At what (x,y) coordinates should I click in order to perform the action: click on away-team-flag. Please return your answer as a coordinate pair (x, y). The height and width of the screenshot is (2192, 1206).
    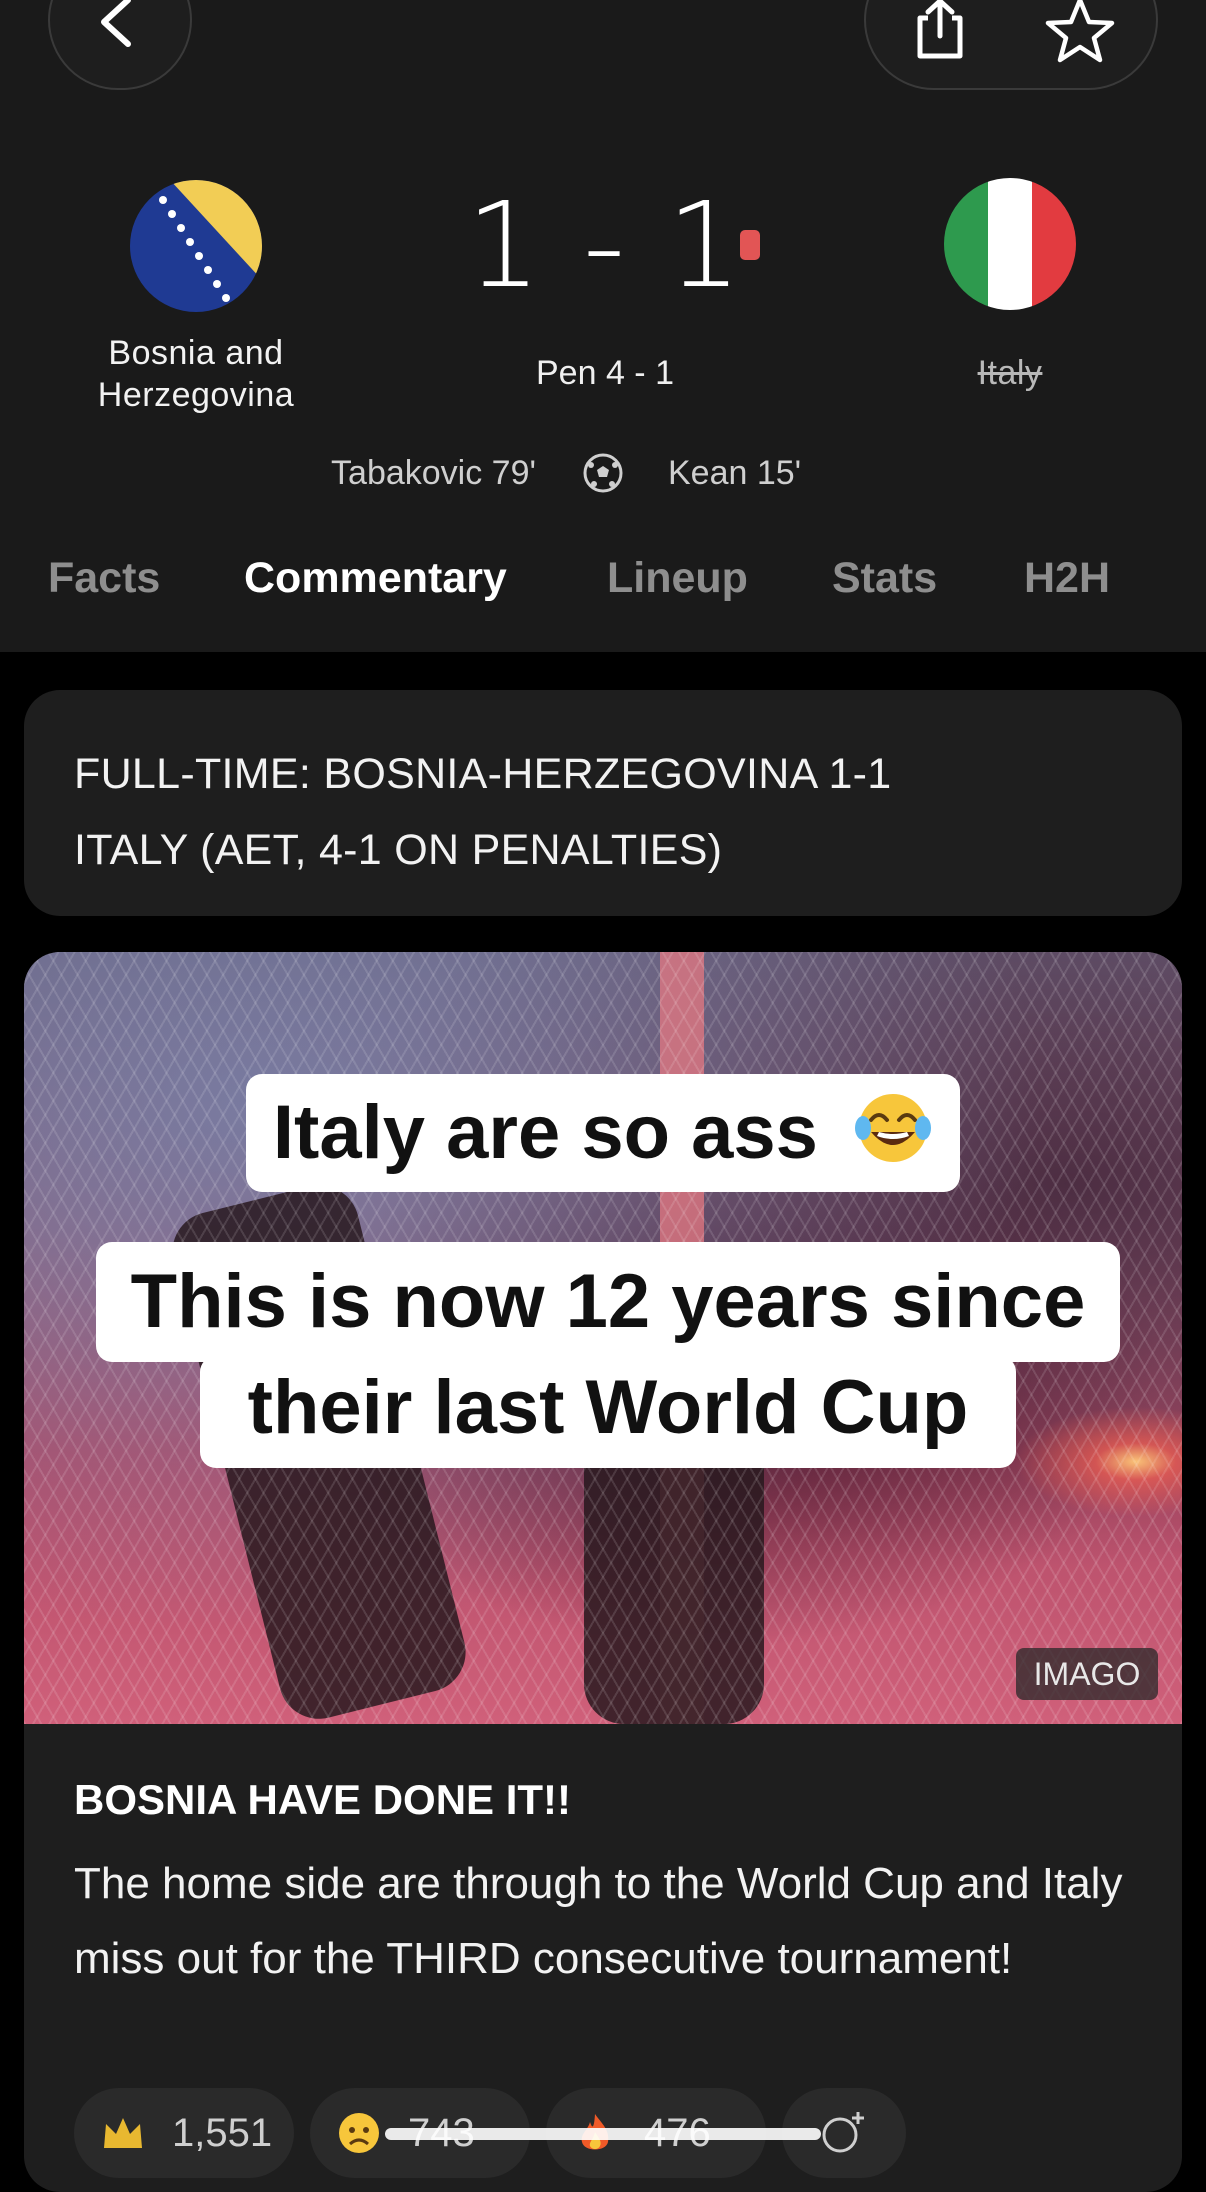
    Looking at the image, I should click on (1010, 244).